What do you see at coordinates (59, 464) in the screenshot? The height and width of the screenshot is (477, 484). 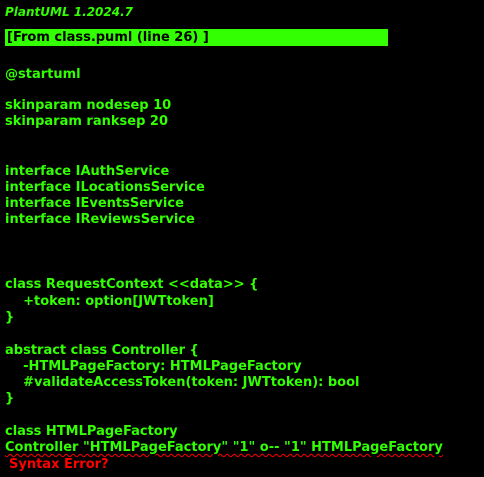 I see `syntax-error-message: Syntax Error?` at bounding box center [59, 464].